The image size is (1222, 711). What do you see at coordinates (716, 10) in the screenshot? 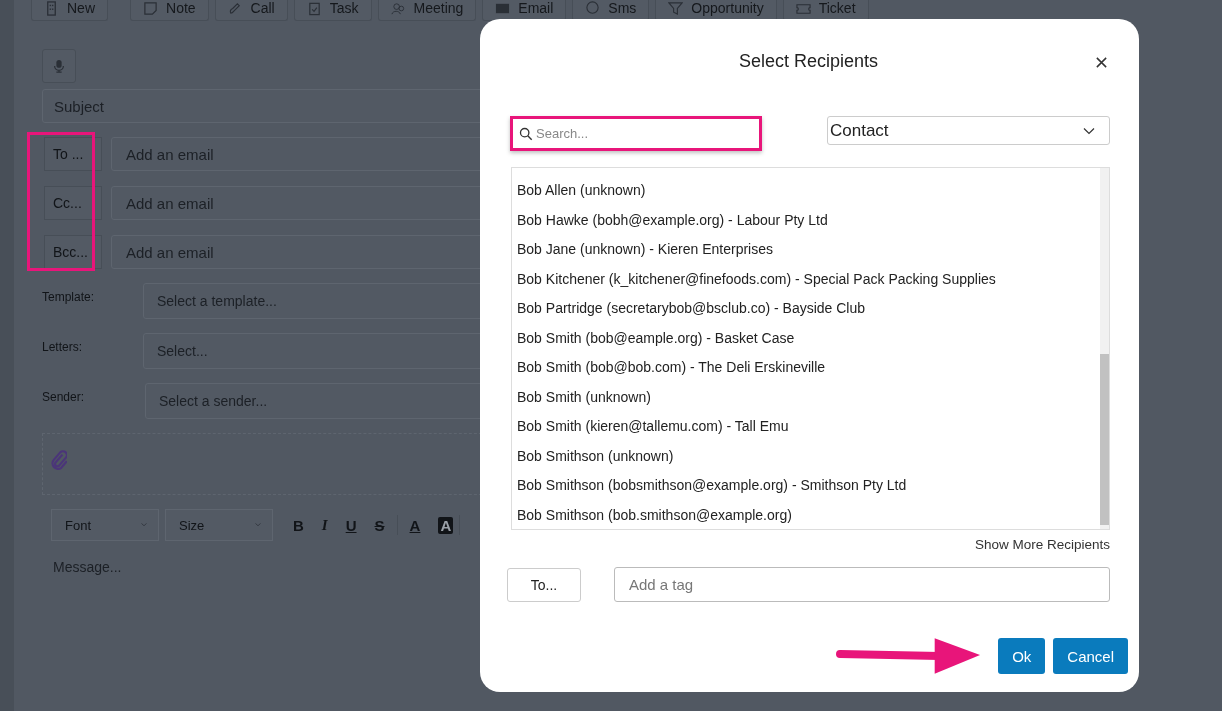
I see `toolbar-button: Opportunity` at bounding box center [716, 10].